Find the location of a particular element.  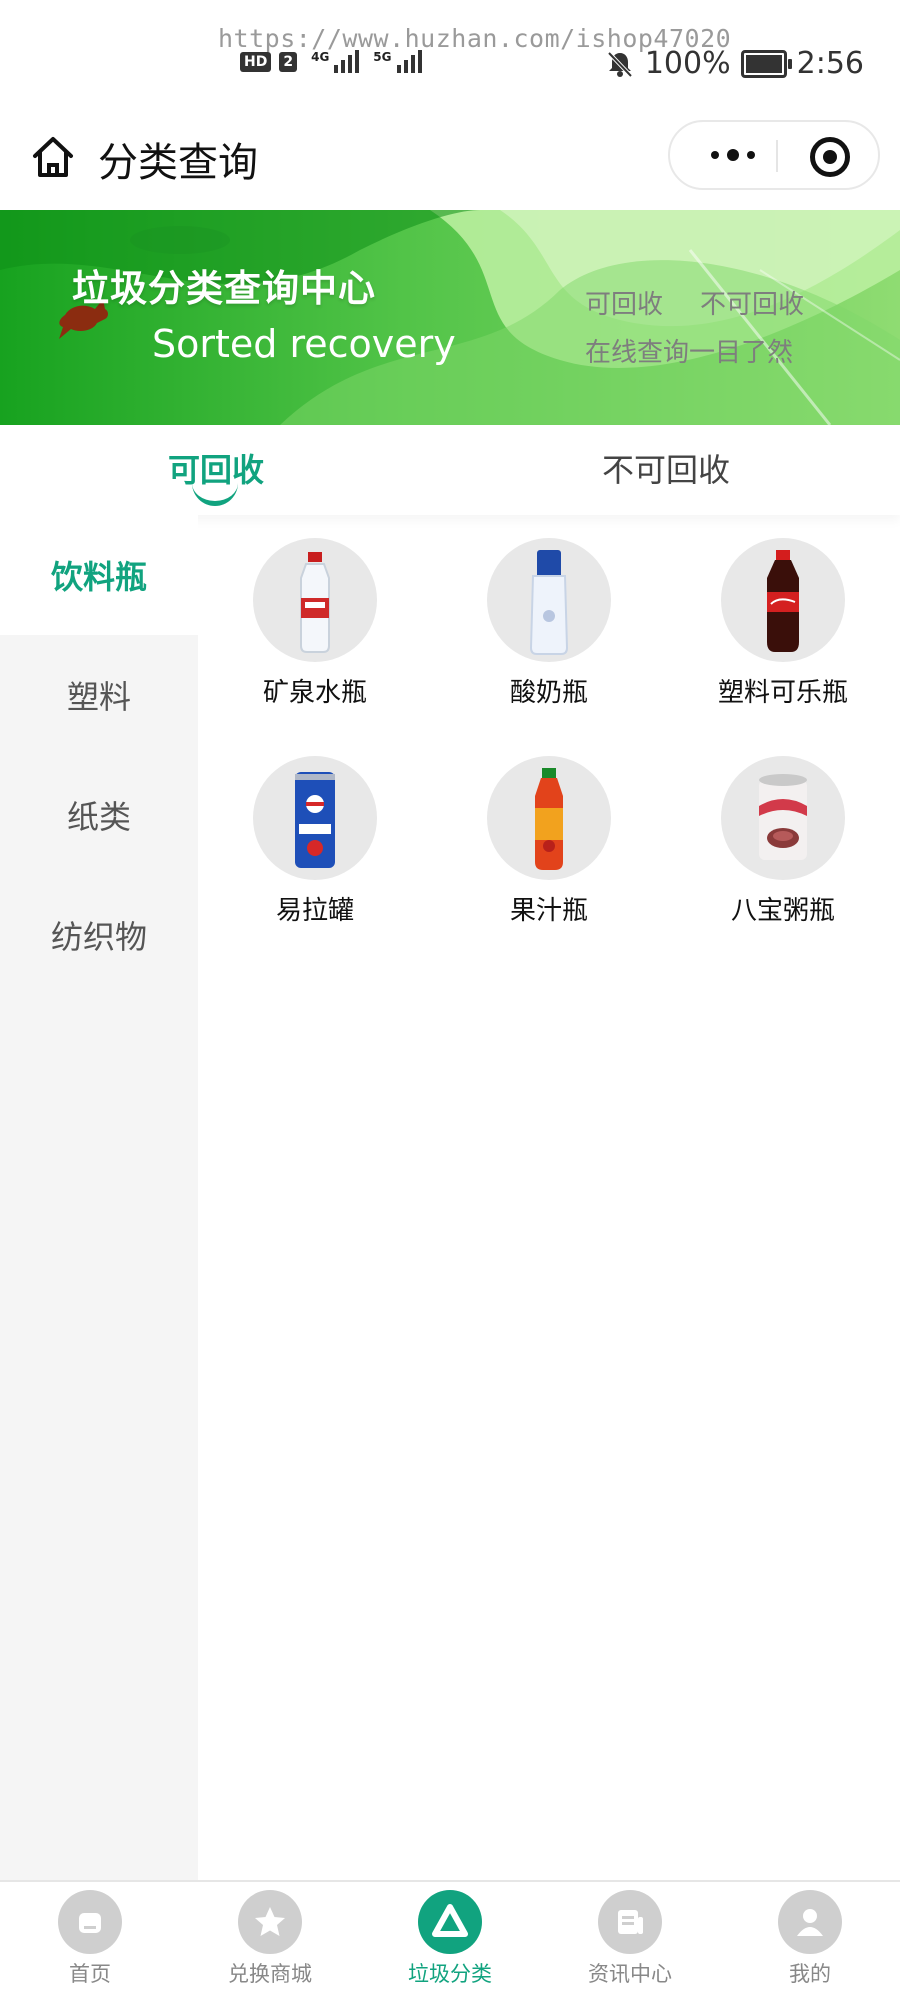

tabbar-label: 首页 is located at coordinates (90, 1974).